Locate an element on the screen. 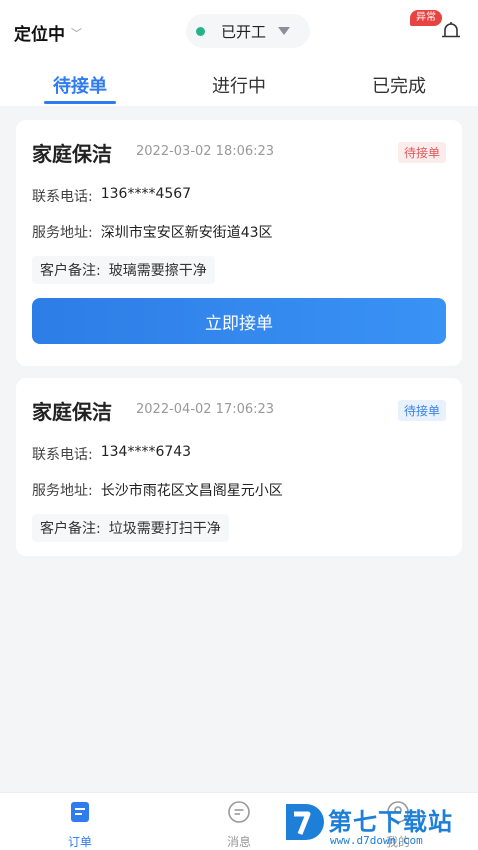  alert-button: 异常 is located at coordinates (439, 29).